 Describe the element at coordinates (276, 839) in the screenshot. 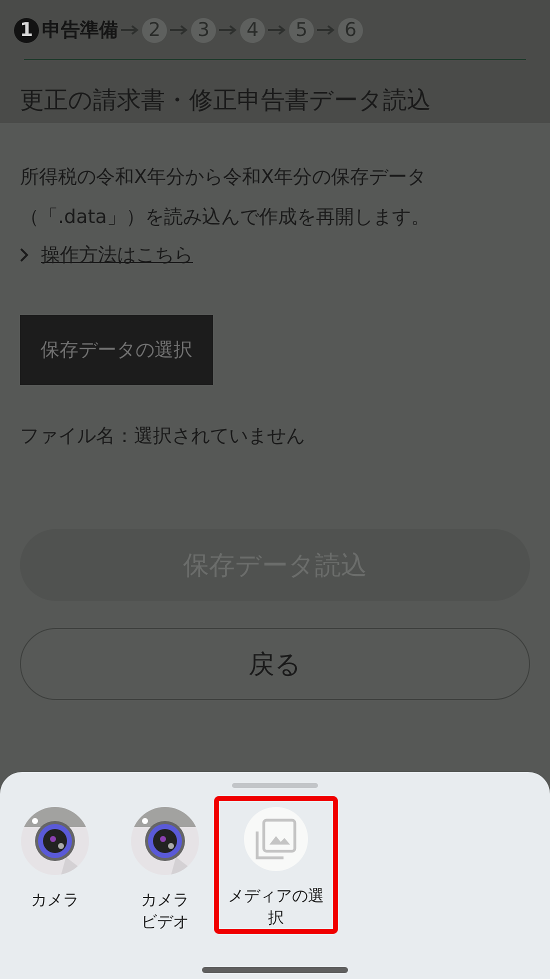

I see `gallery-icon` at that location.